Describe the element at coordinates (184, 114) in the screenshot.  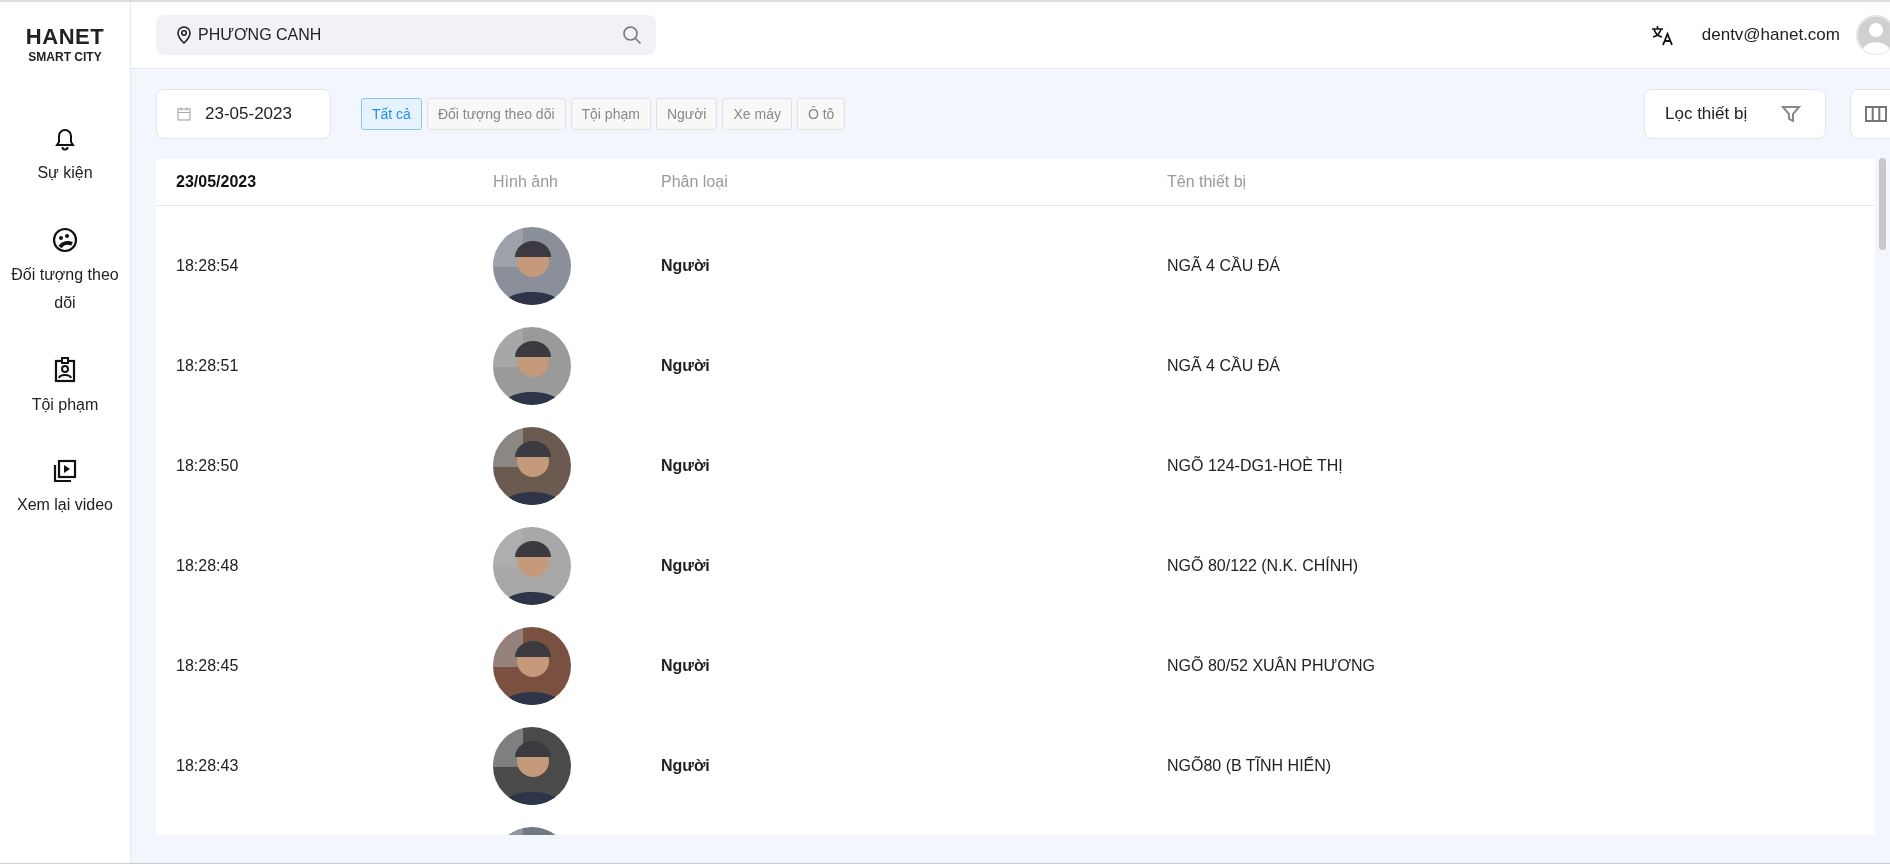
I see `calendar-icon` at that location.